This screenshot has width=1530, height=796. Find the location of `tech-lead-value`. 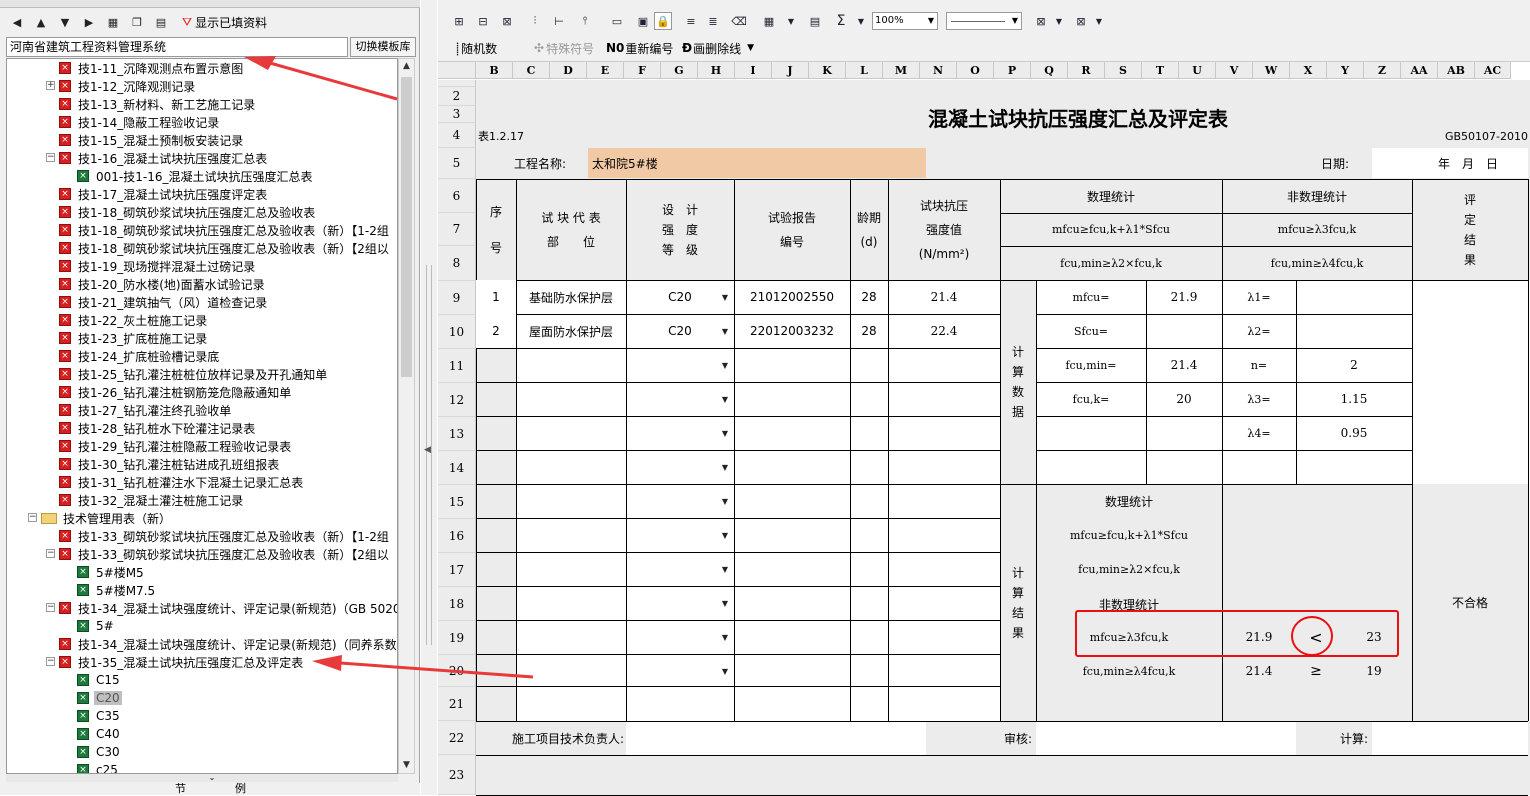

tech-lead-value is located at coordinates (776, 738).